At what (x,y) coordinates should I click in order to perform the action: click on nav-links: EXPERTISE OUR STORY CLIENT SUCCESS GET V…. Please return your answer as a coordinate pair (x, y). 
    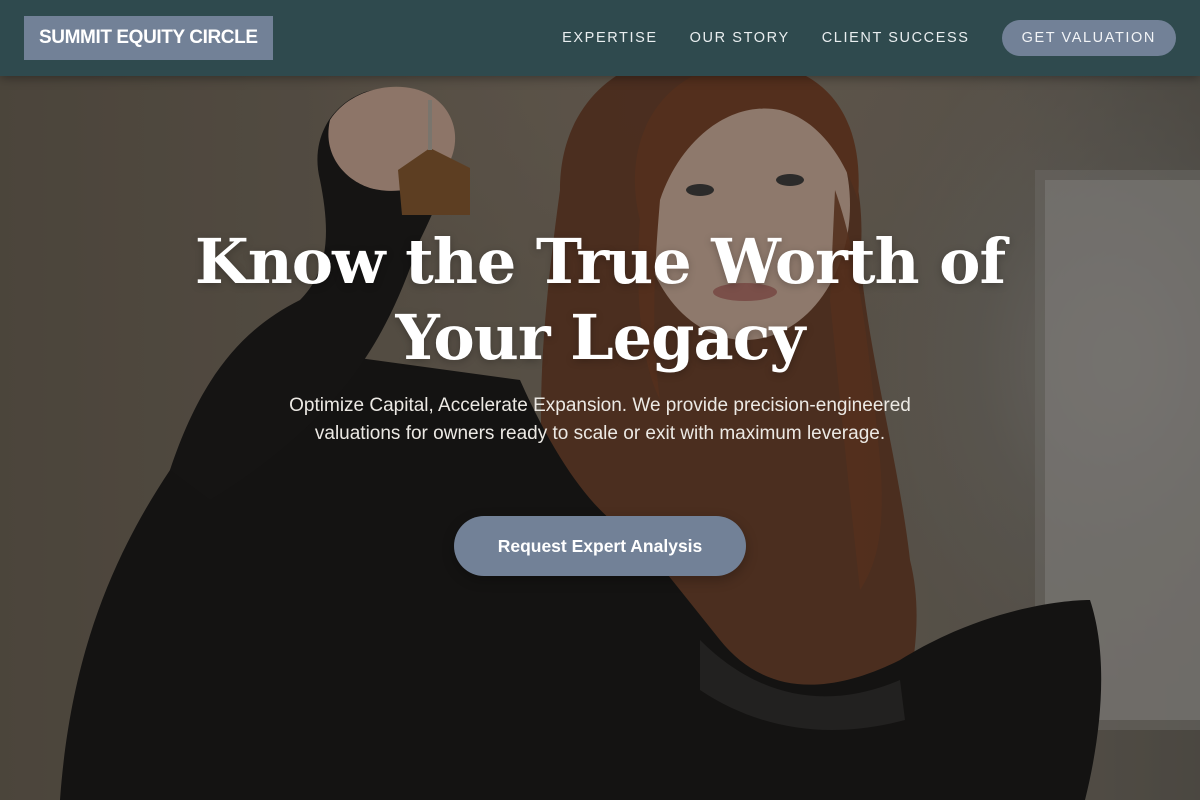
    Looking at the image, I should click on (853, 38).